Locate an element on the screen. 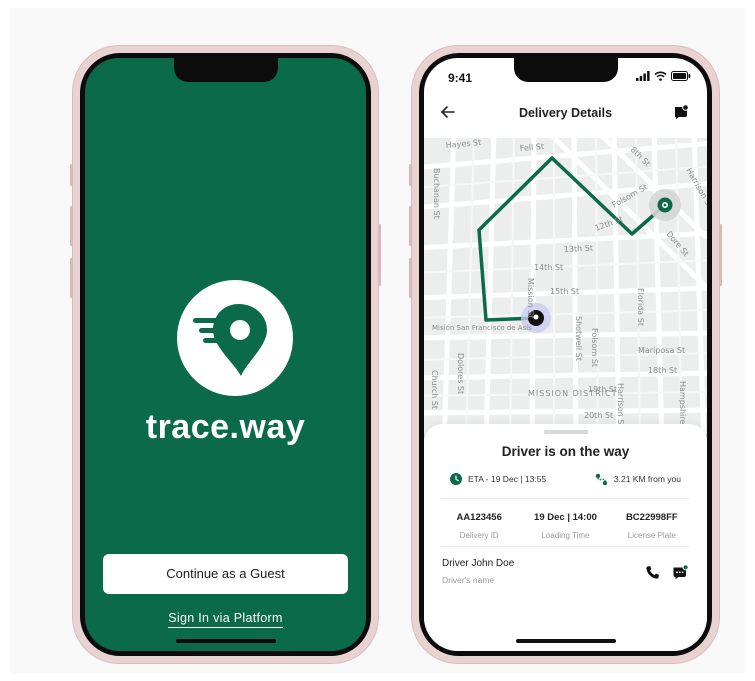 The height and width of the screenshot is (681, 755). driver-name: Driver John Doe is located at coordinates (478, 563).